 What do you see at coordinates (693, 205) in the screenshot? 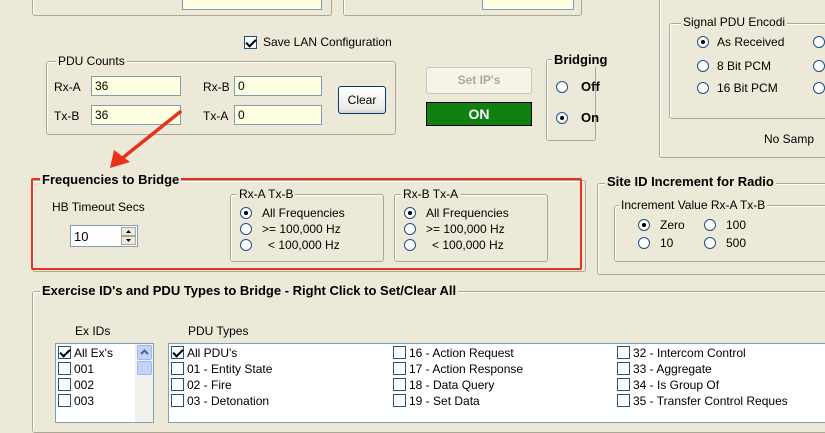
I see `increment-legend: Increment Value Rx-A Tx-B` at bounding box center [693, 205].